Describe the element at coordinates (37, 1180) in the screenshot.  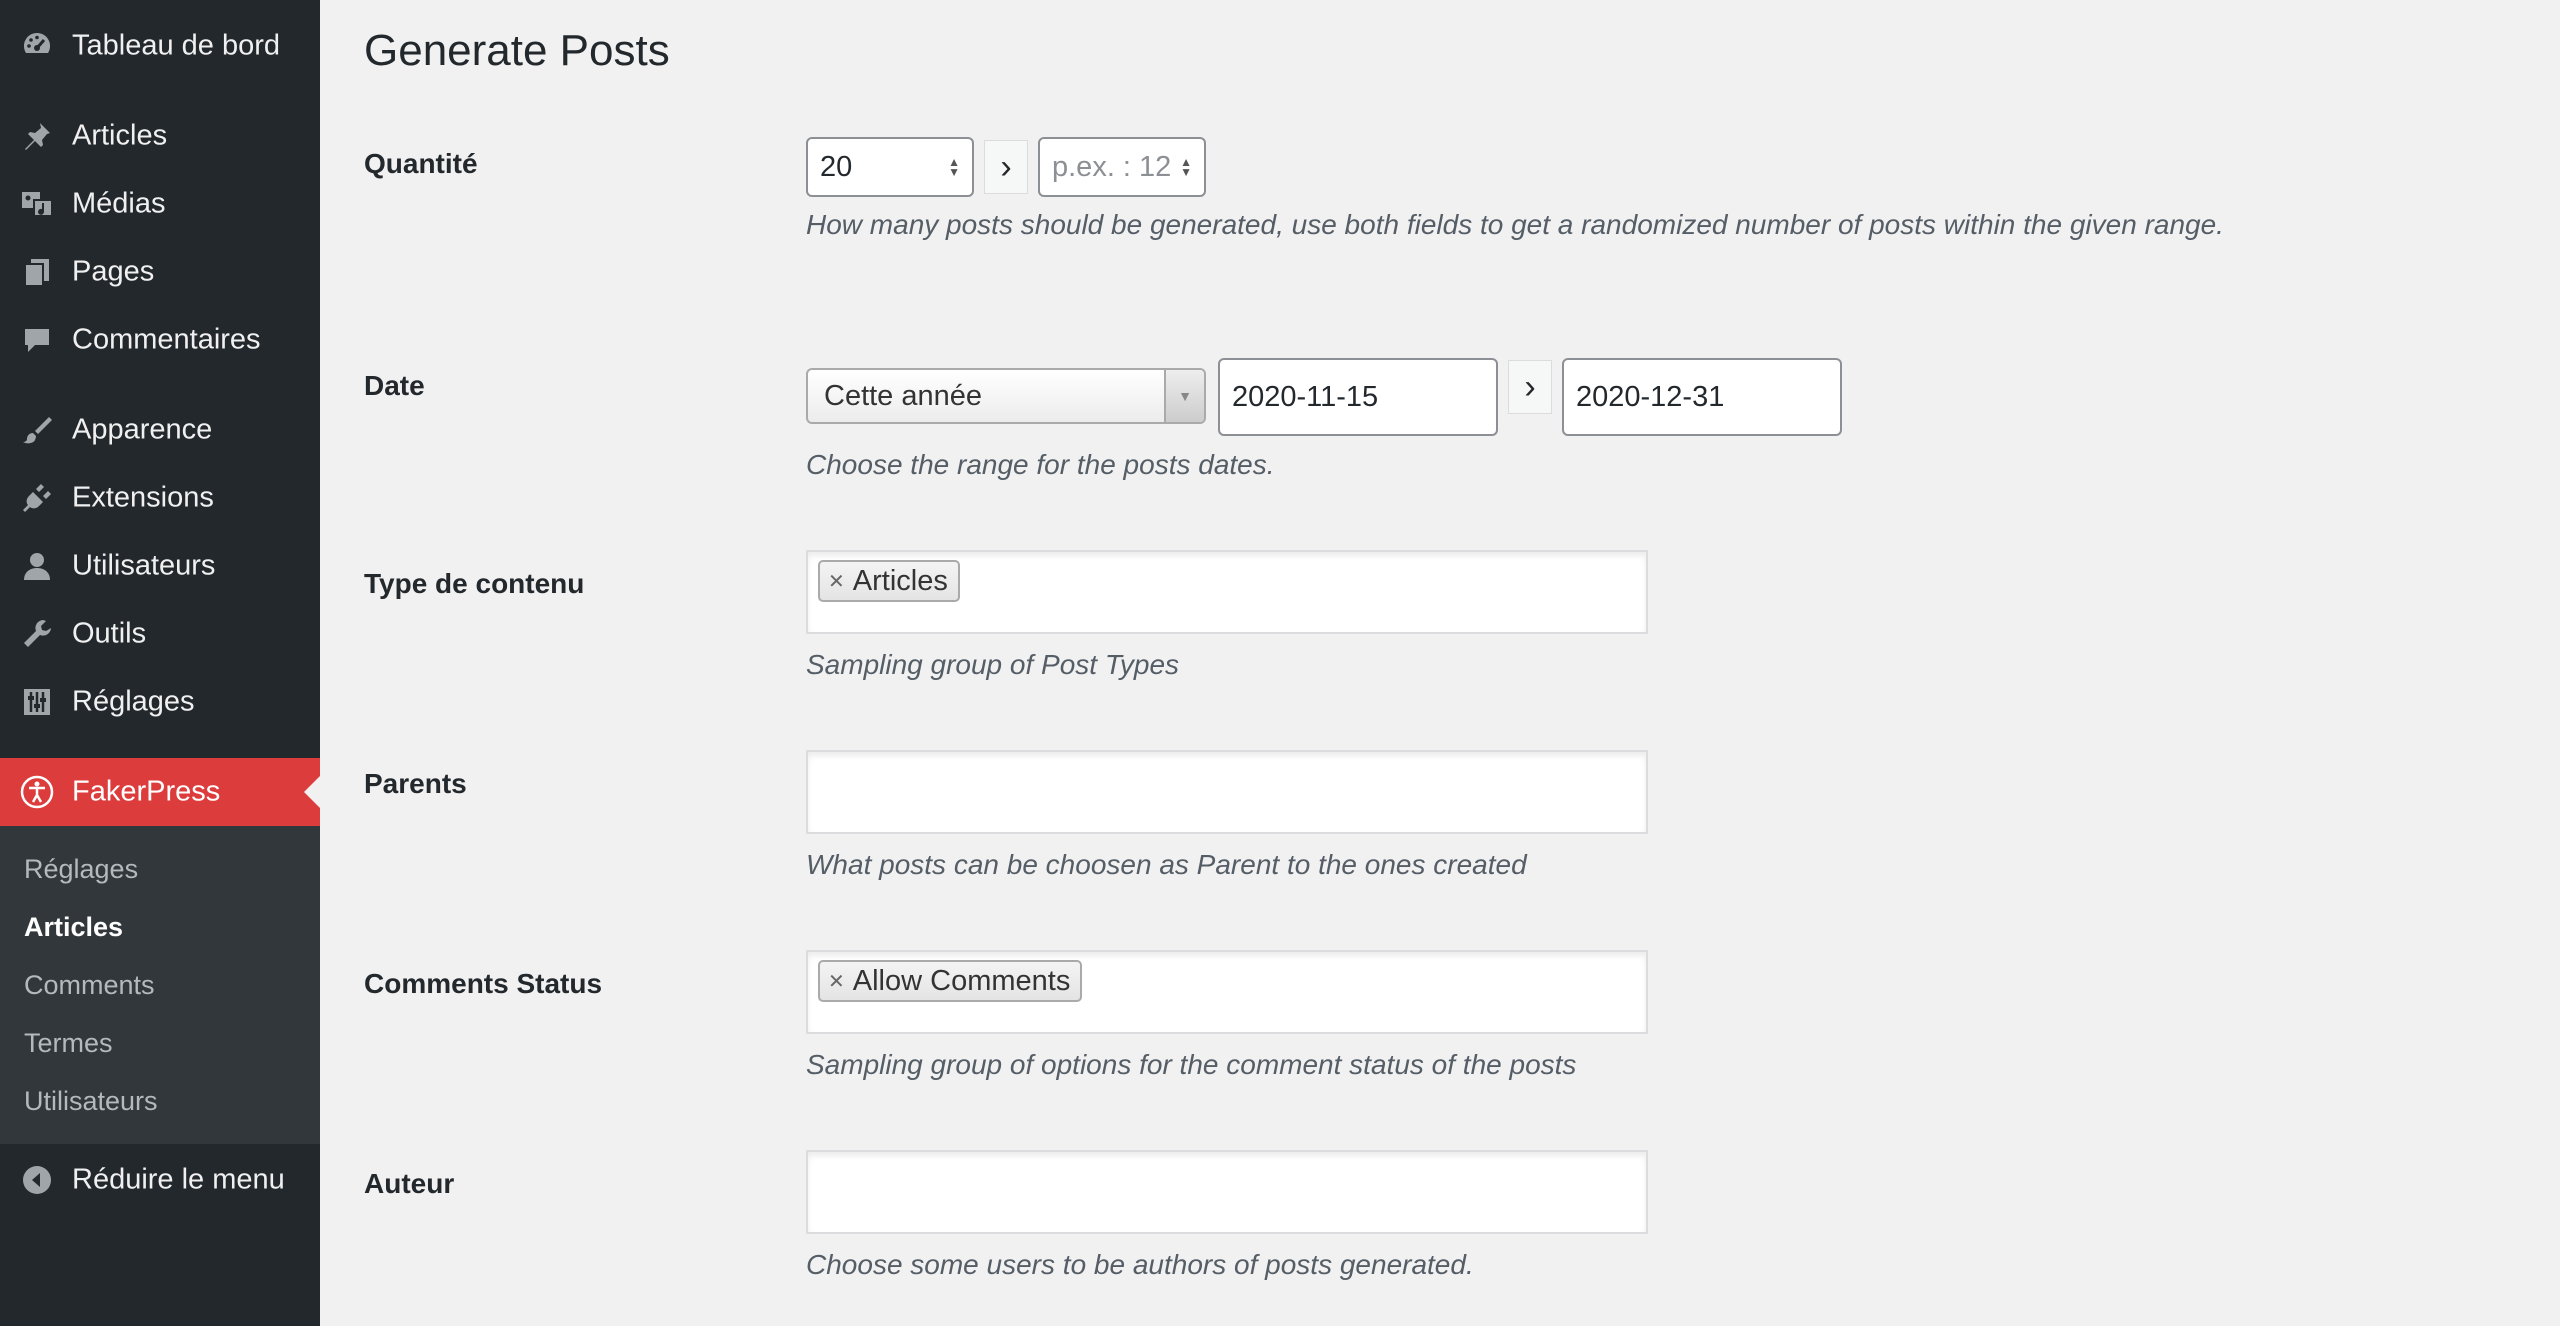
I see `collapse-icon` at that location.